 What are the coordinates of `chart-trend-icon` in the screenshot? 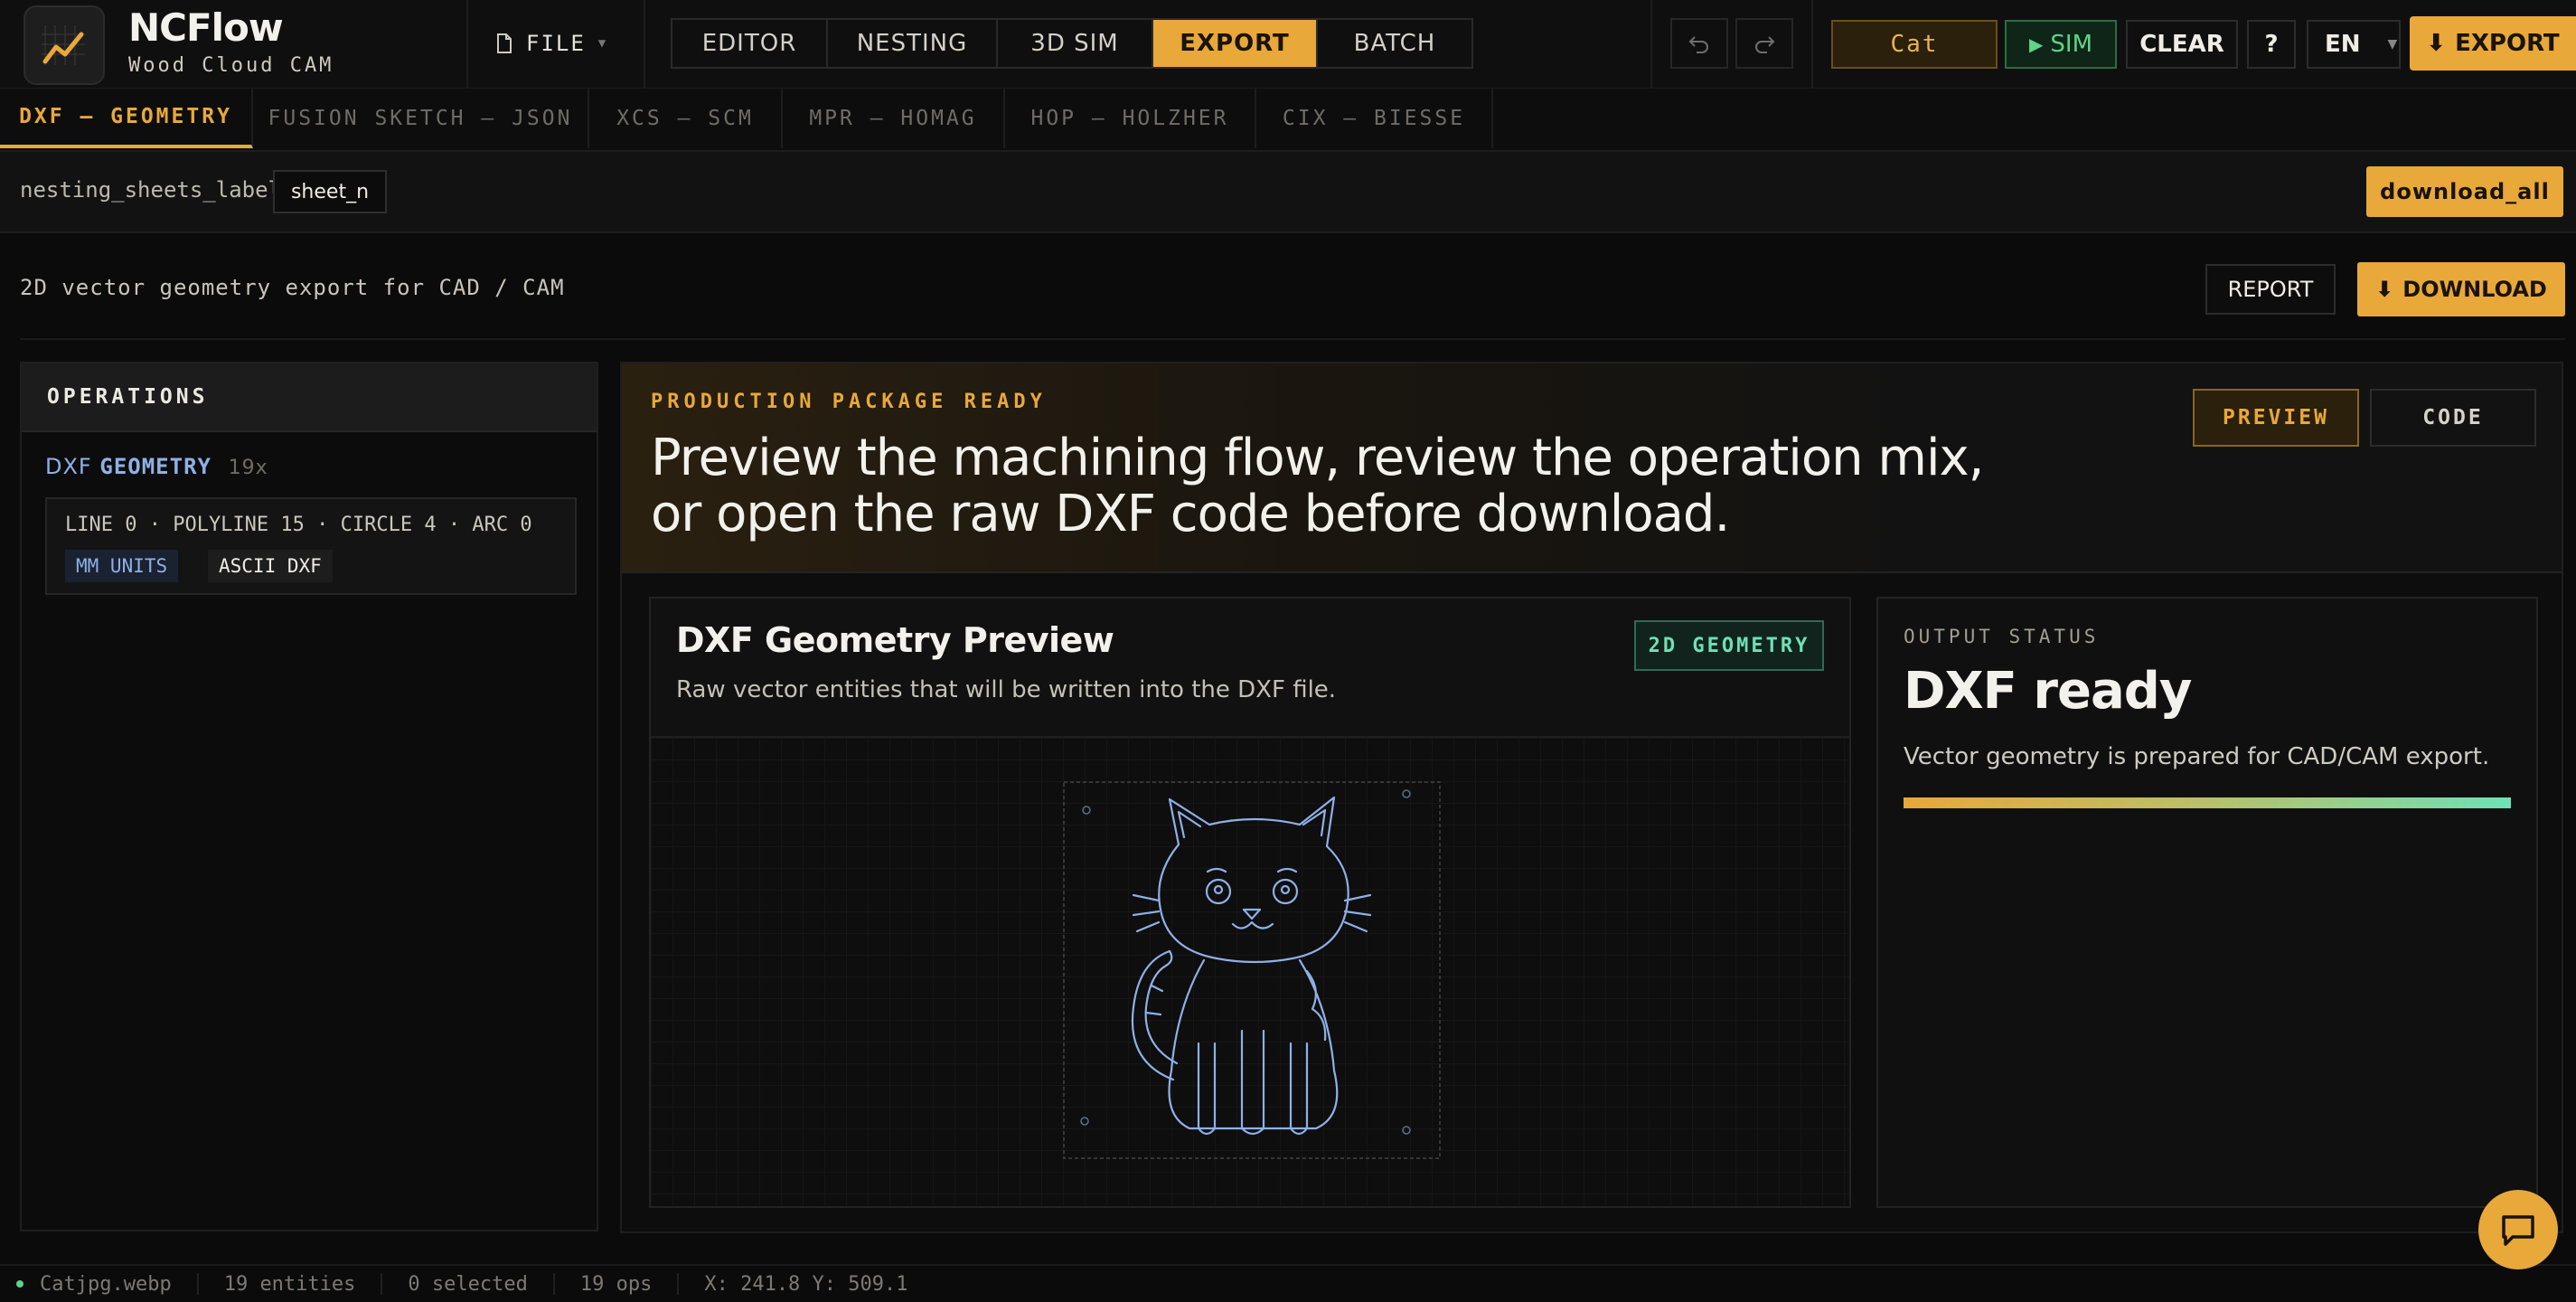 It's located at (63, 45).